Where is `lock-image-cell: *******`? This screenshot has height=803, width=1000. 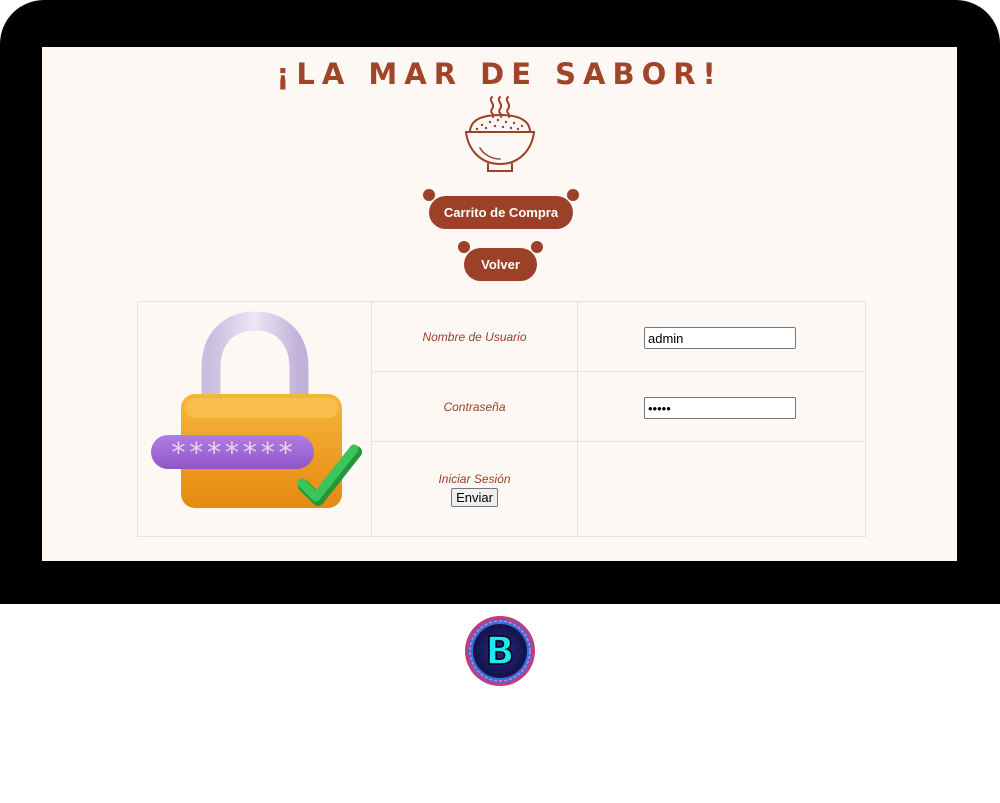 lock-image-cell: ******* is located at coordinates (255, 419).